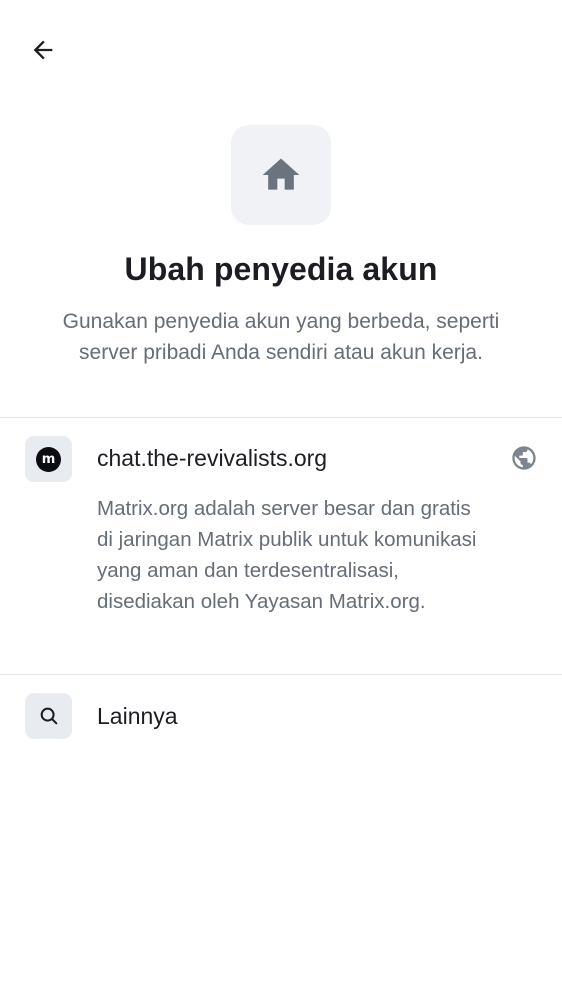  Describe the element at coordinates (137, 716) in the screenshot. I see `other-provider-label: Lainnya` at that location.